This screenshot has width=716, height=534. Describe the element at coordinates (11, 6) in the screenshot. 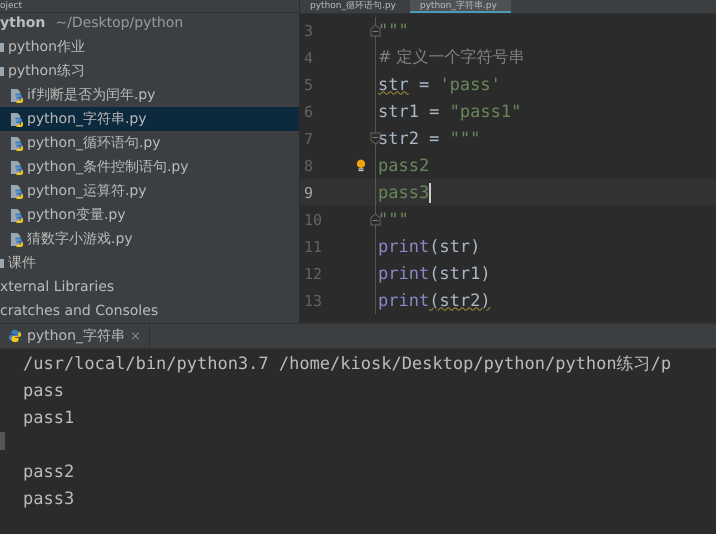

I see `panel-title: oject` at that location.